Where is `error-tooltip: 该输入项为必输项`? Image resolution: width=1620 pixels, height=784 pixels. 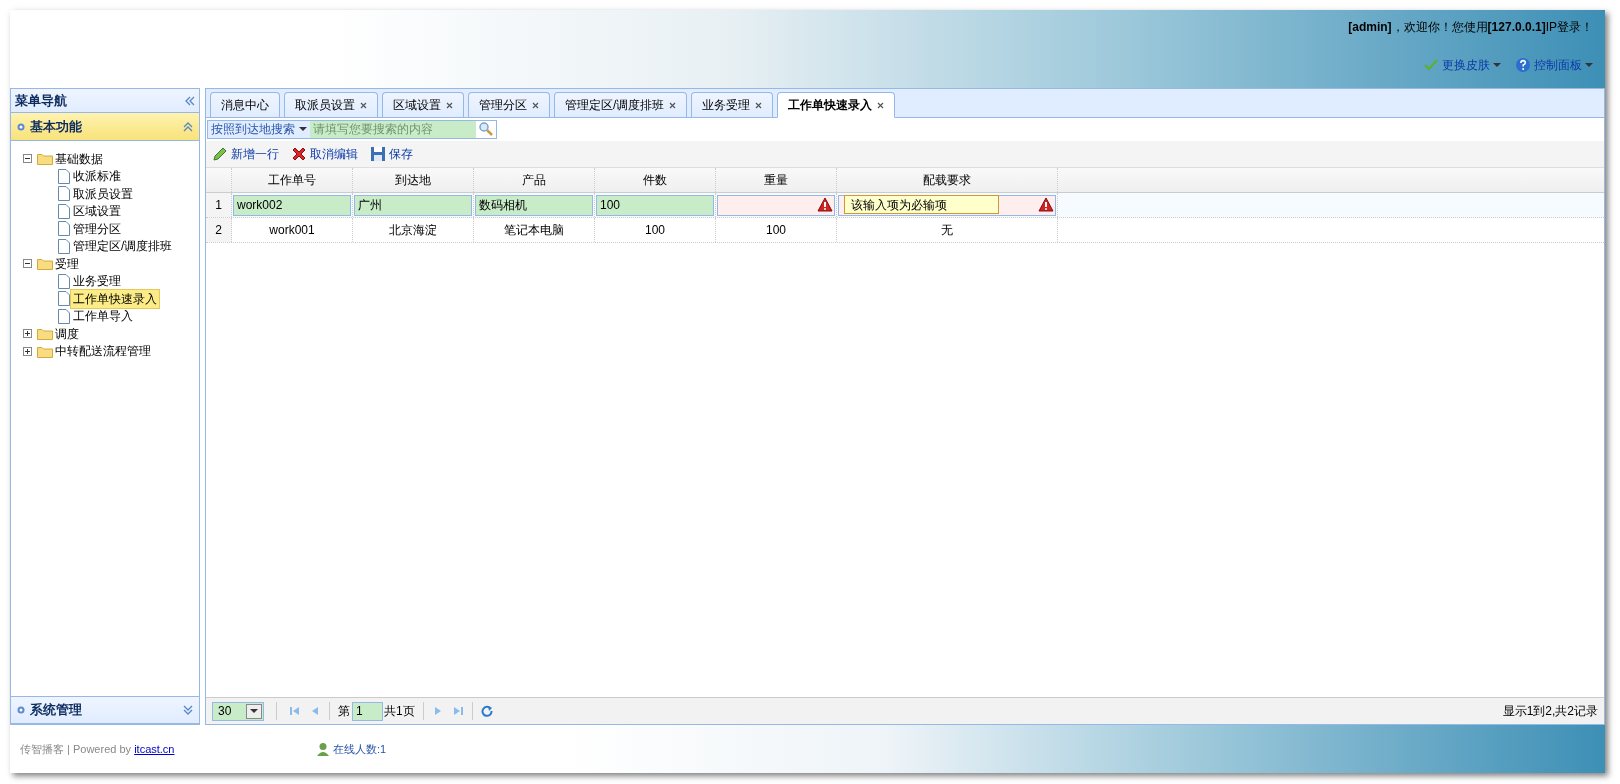 error-tooltip: 该输入项为必输项 is located at coordinates (921, 204).